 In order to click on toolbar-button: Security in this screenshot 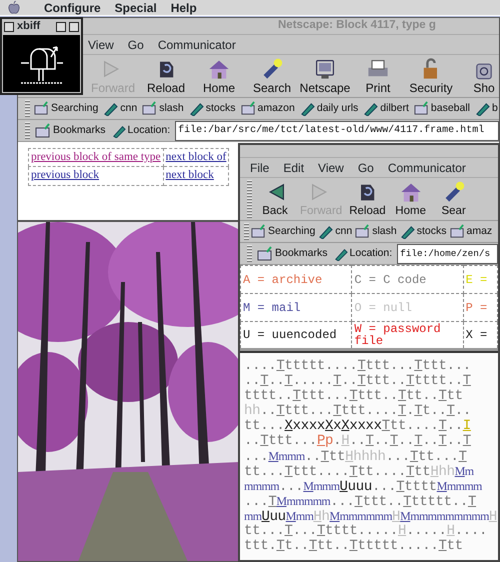, I will do `click(431, 76)`.